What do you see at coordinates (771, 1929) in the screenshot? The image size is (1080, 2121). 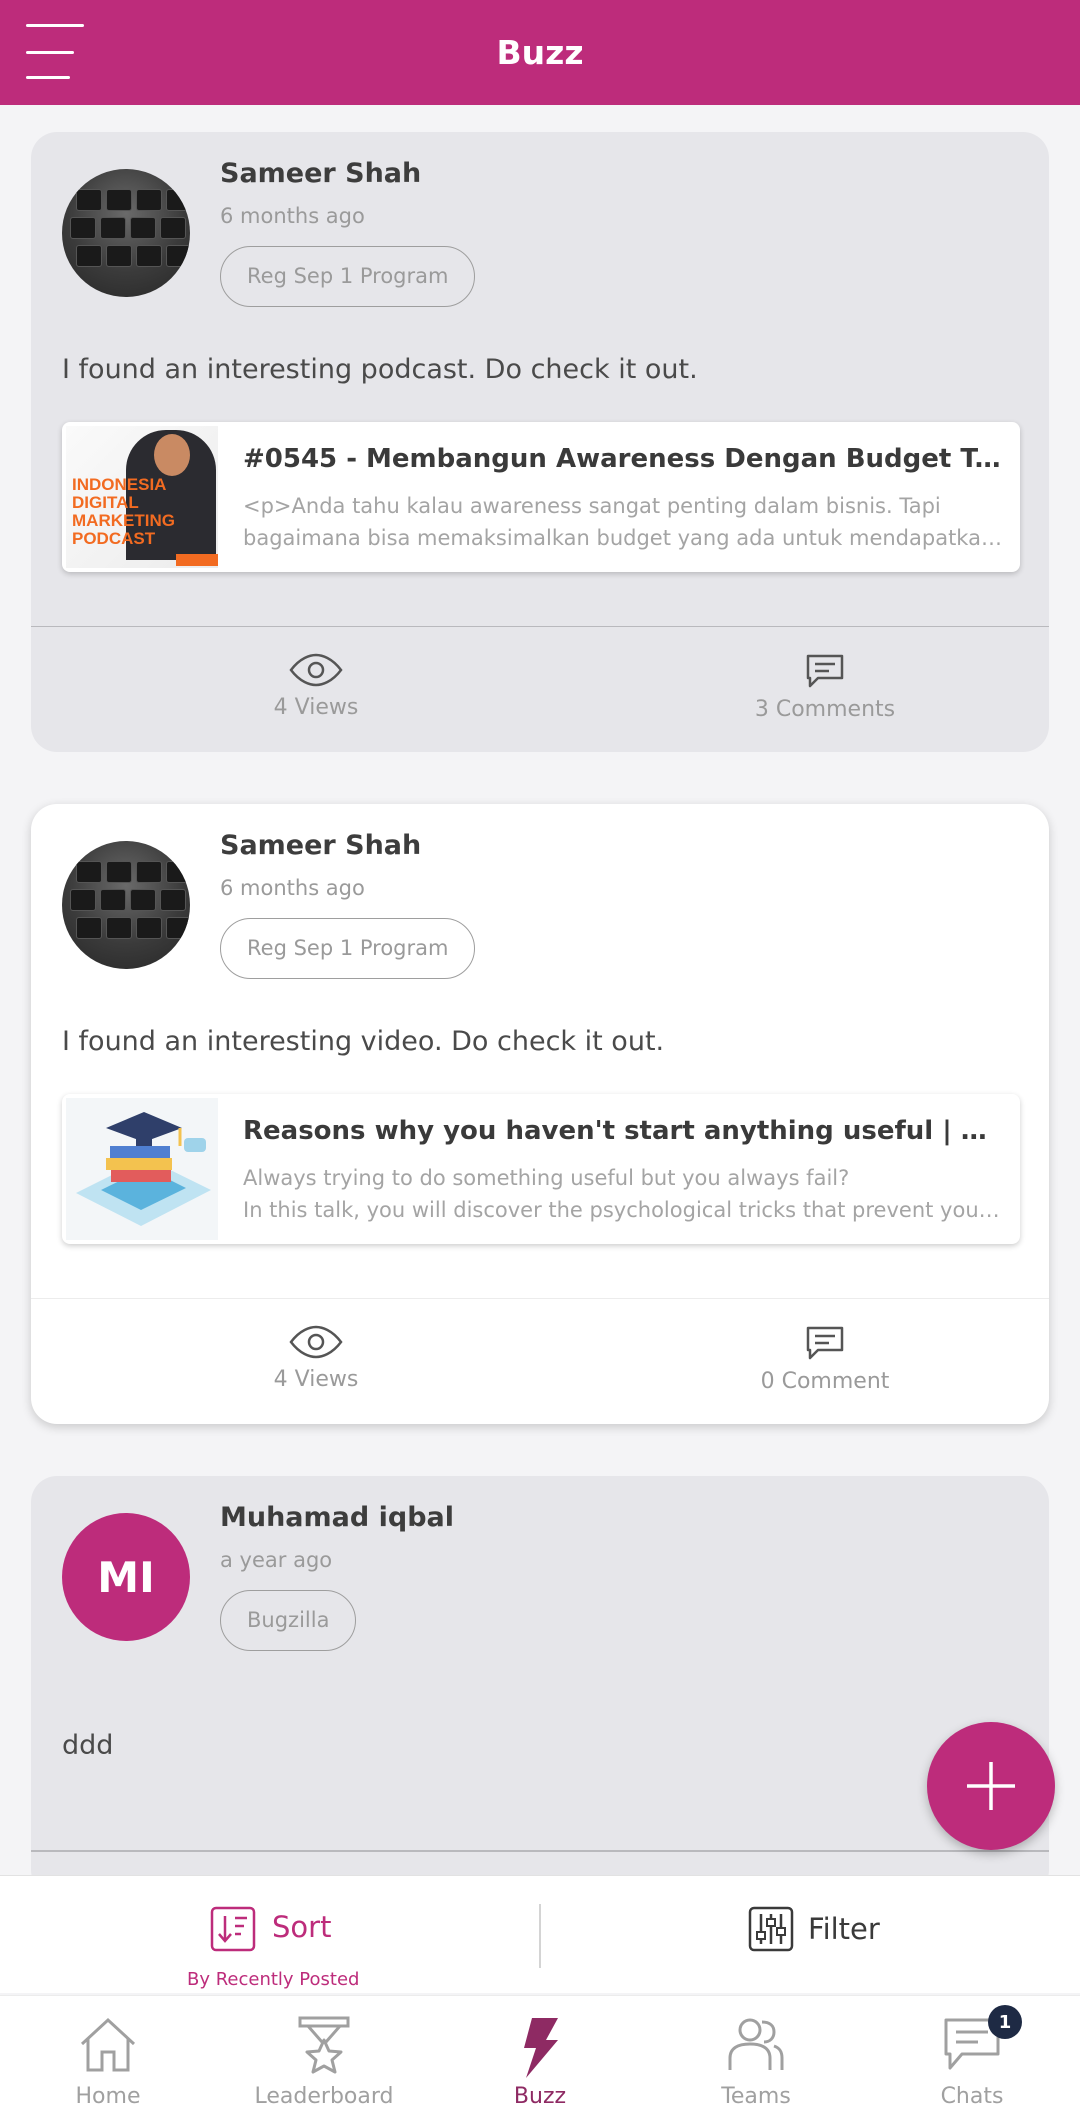 I see `filter-sliders-icon` at bounding box center [771, 1929].